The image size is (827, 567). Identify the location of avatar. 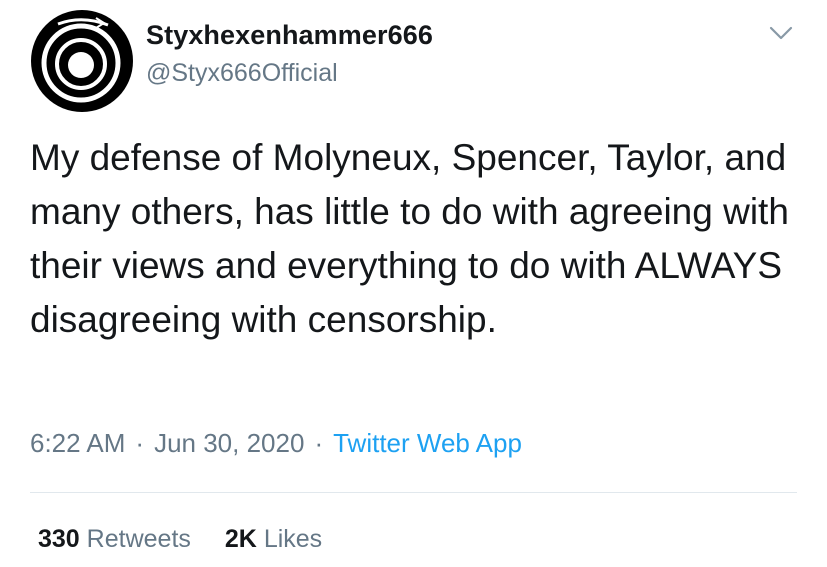
(82, 61).